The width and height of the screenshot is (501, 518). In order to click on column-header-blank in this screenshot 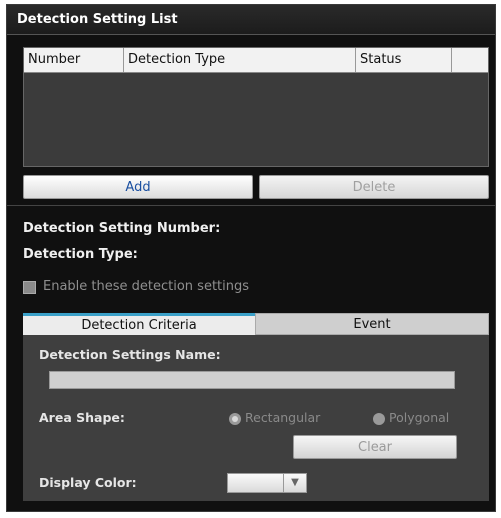, I will do `click(470, 60)`.